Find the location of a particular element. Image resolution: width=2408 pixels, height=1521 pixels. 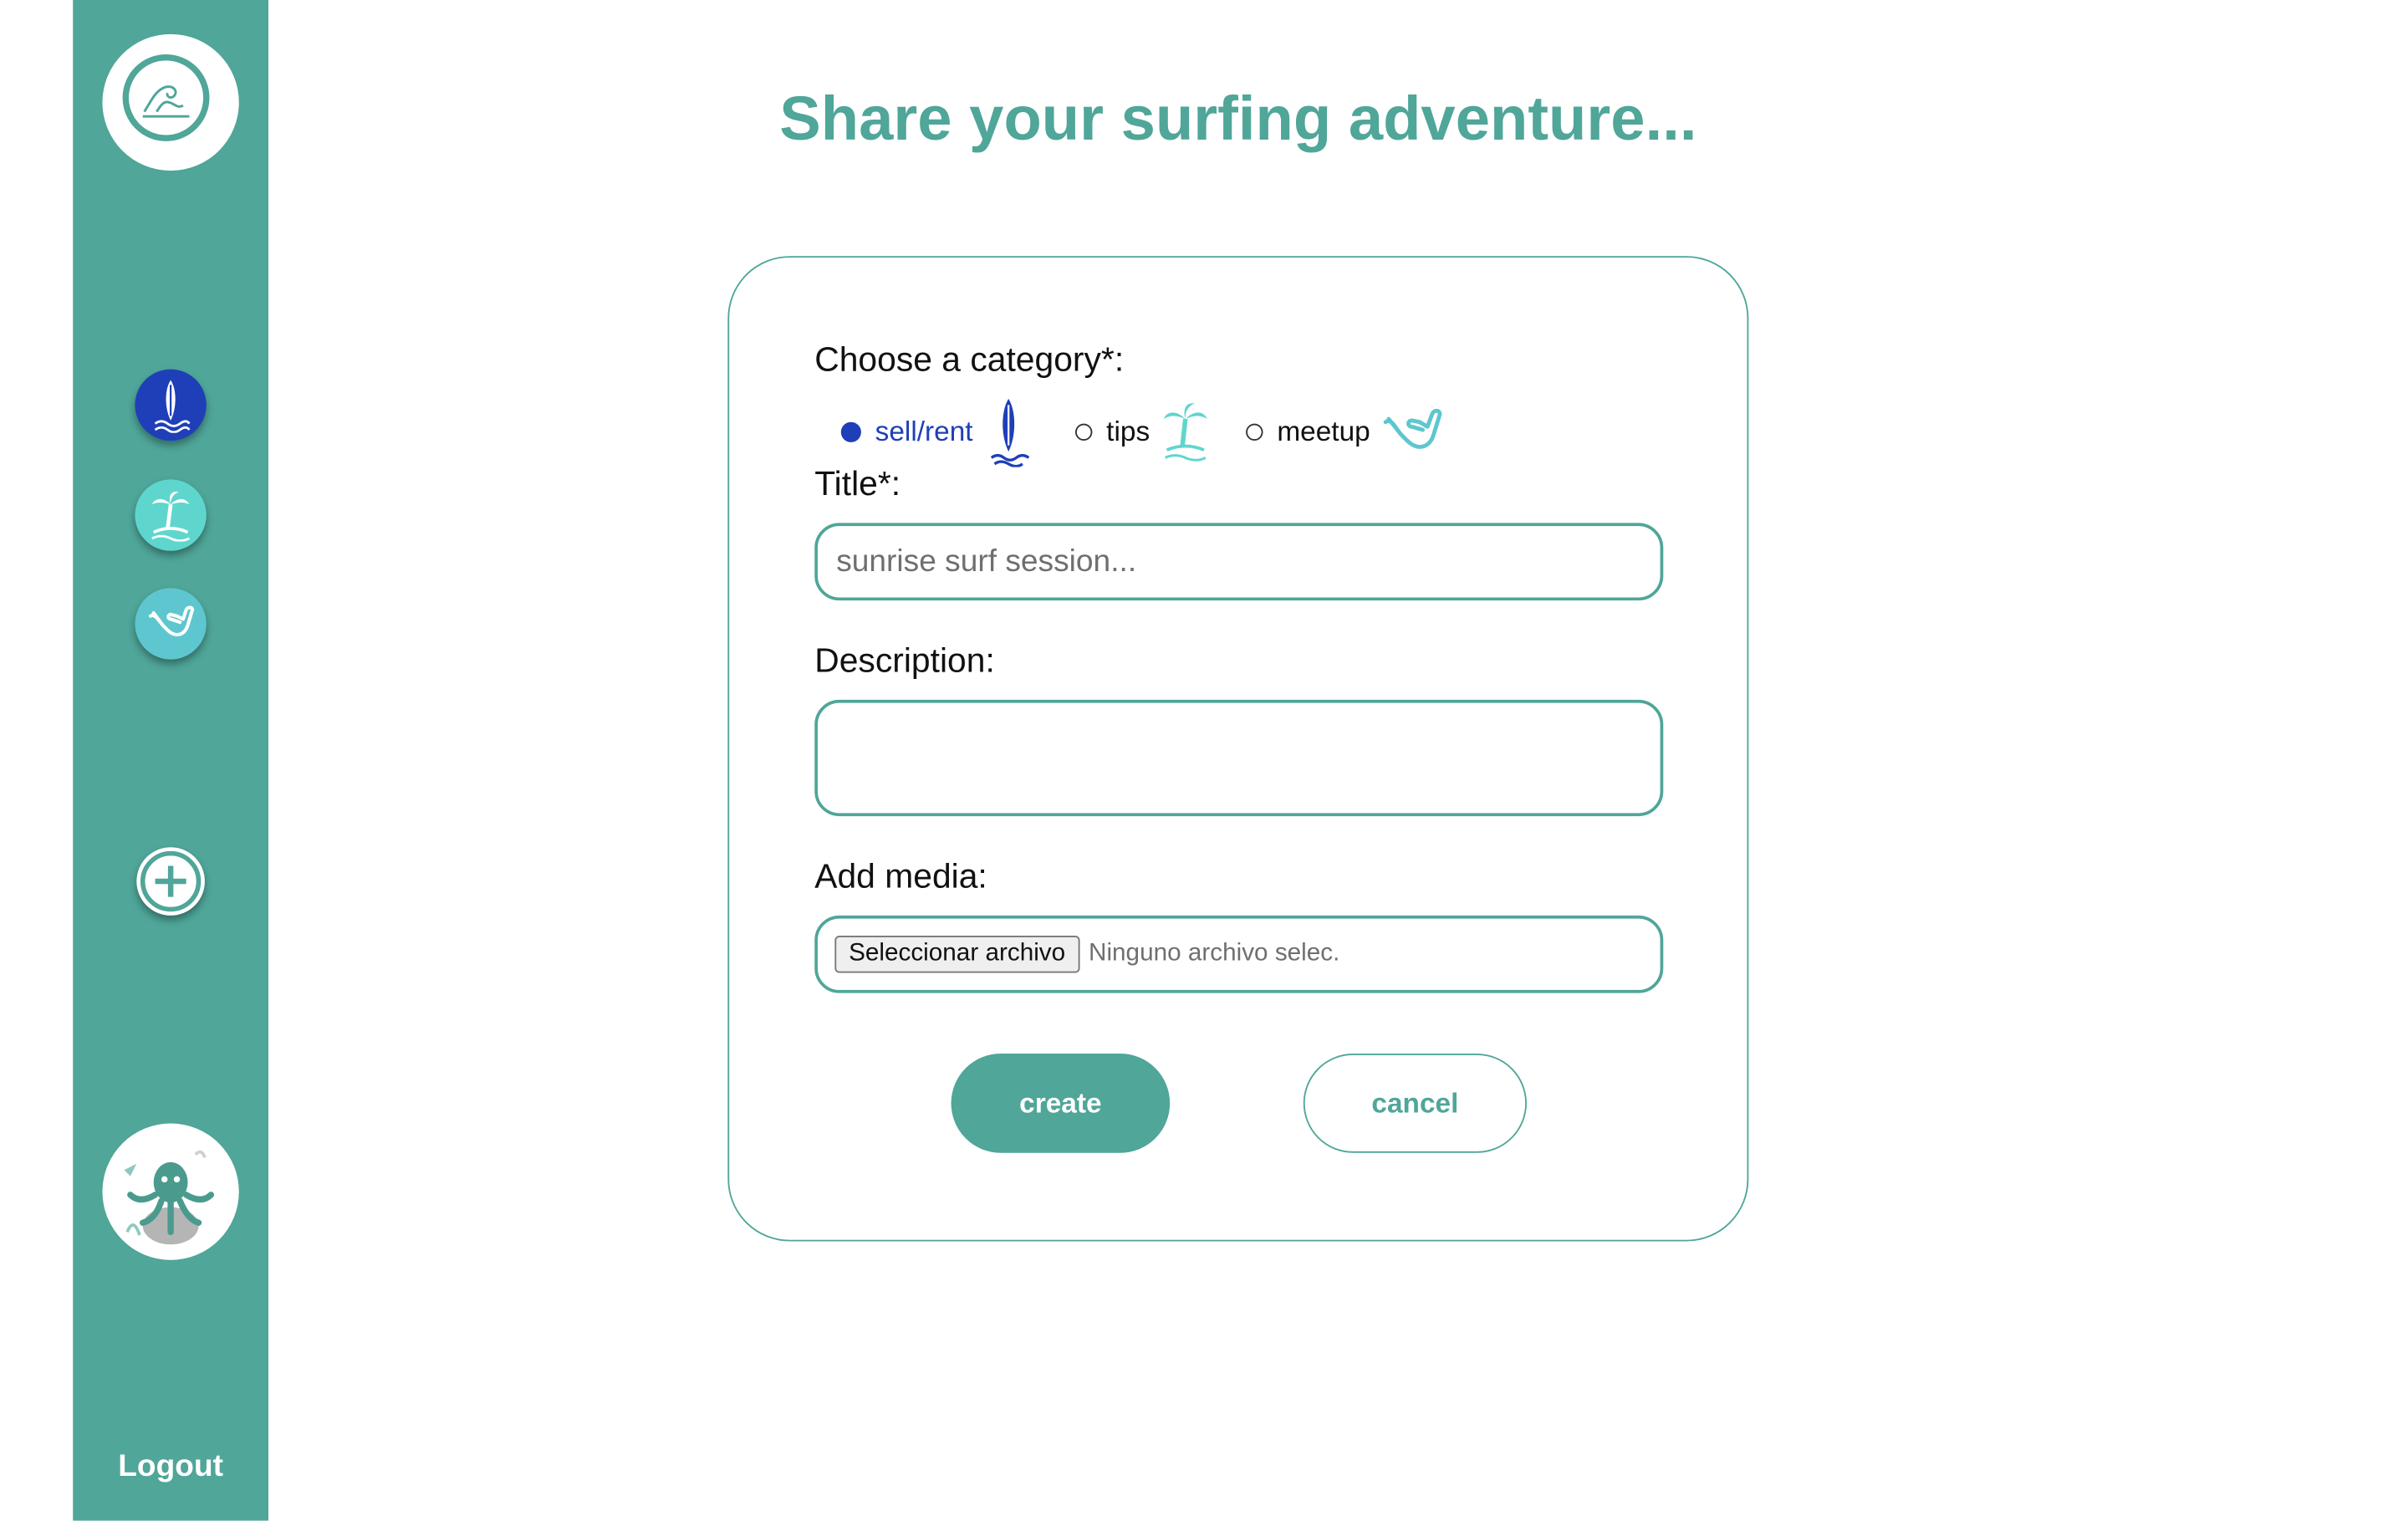

create-button: create is located at coordinates (1061, 1103).